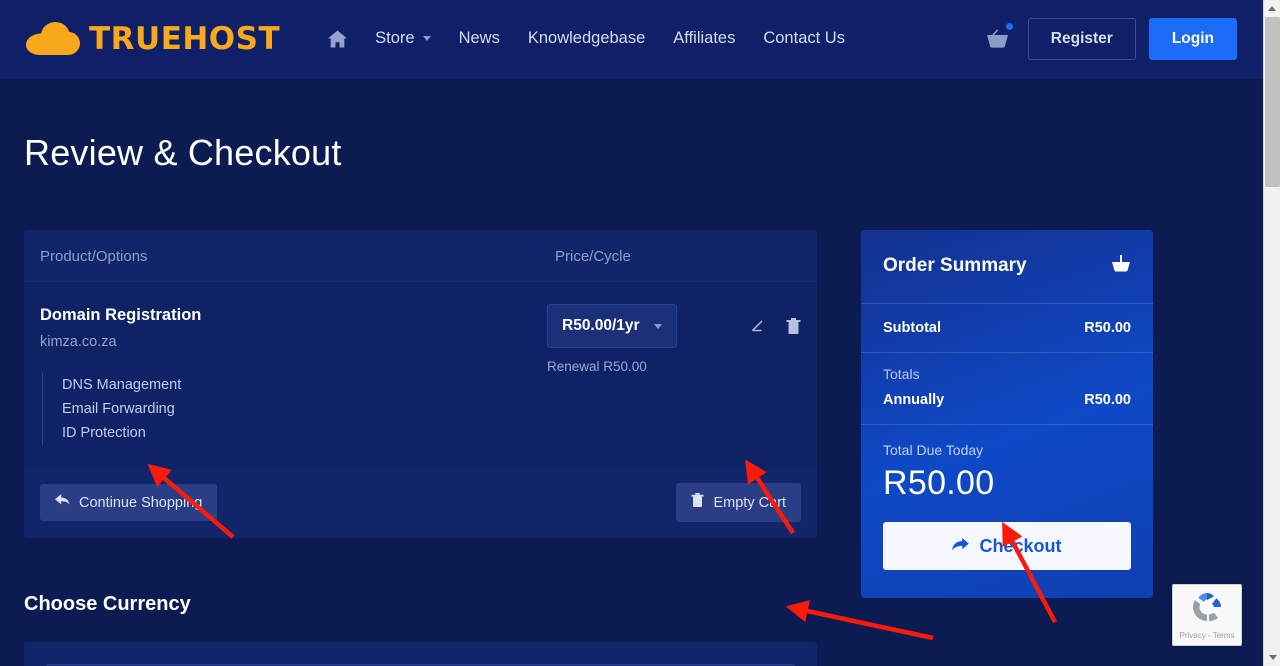 This screenshot has height=666, width=1280. I want to click on back-arrow-icon, so click(62, 502).